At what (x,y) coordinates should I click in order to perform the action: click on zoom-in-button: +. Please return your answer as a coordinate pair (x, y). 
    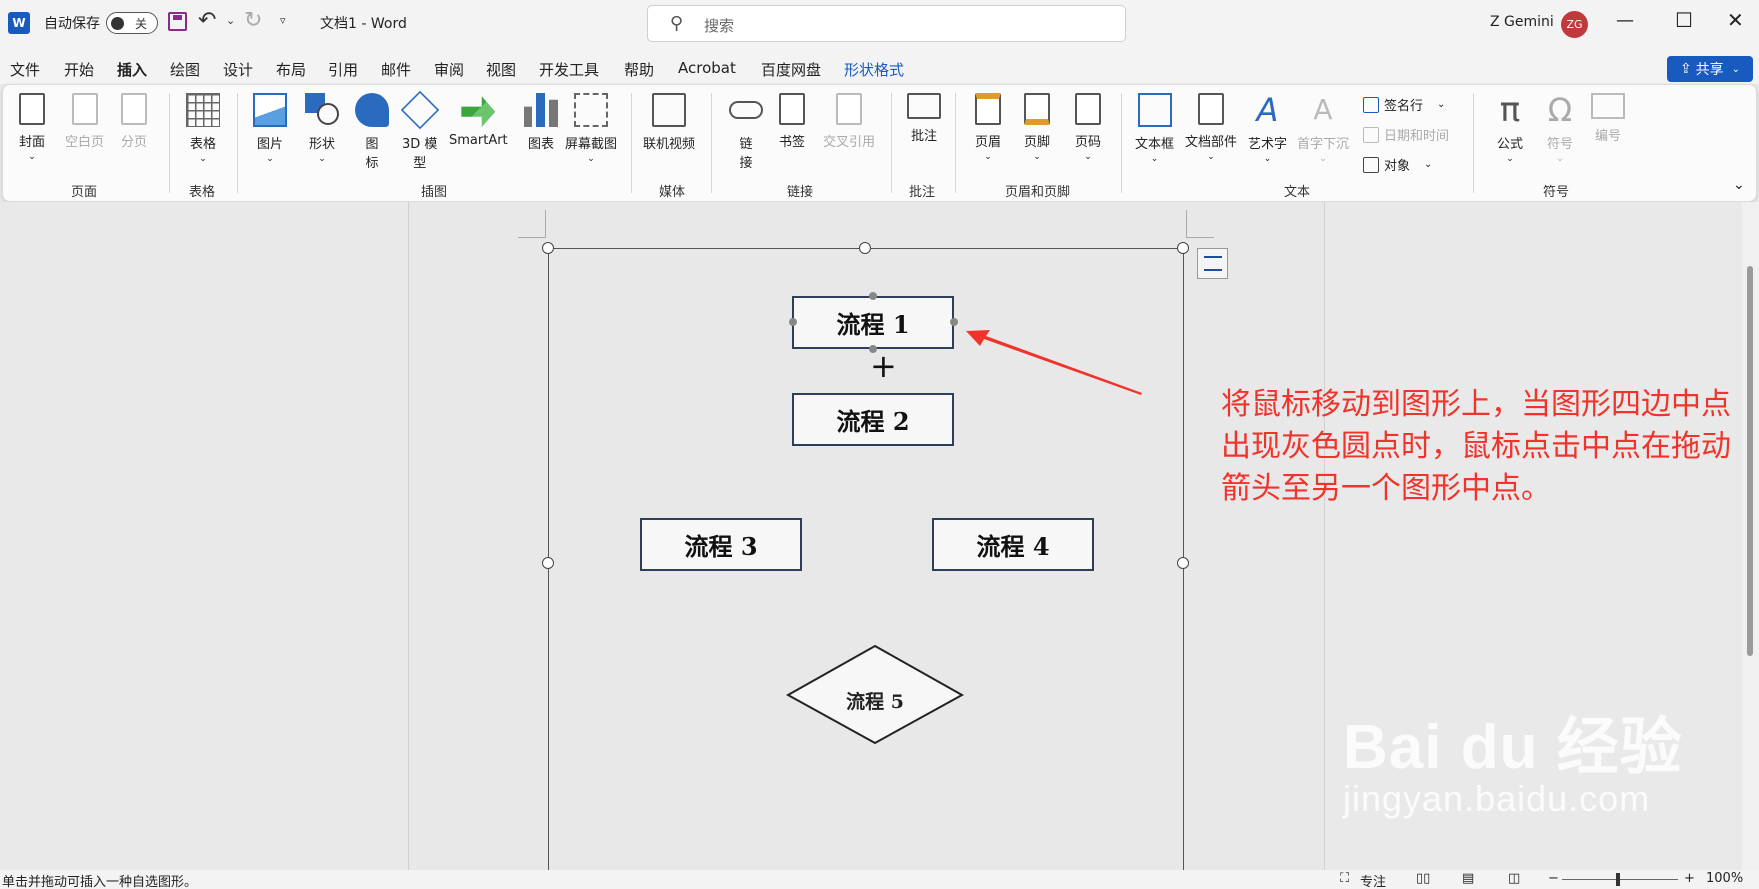
    Looking at the image, I should click on (1689, 878).